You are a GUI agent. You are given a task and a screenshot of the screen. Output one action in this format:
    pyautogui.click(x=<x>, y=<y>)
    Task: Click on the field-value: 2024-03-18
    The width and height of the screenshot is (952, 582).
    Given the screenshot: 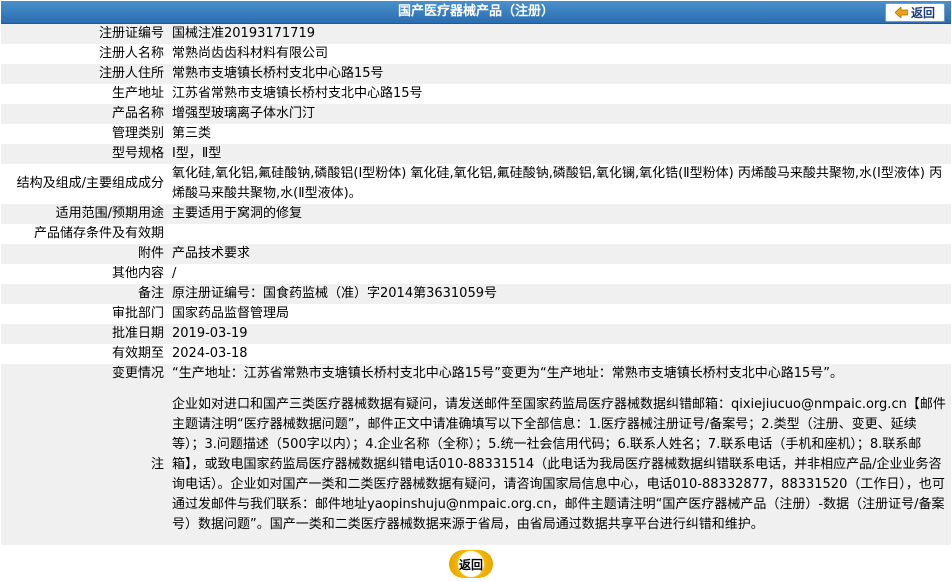 What is the action you would take?
    pyautogui.click(x=559, y=354)
    